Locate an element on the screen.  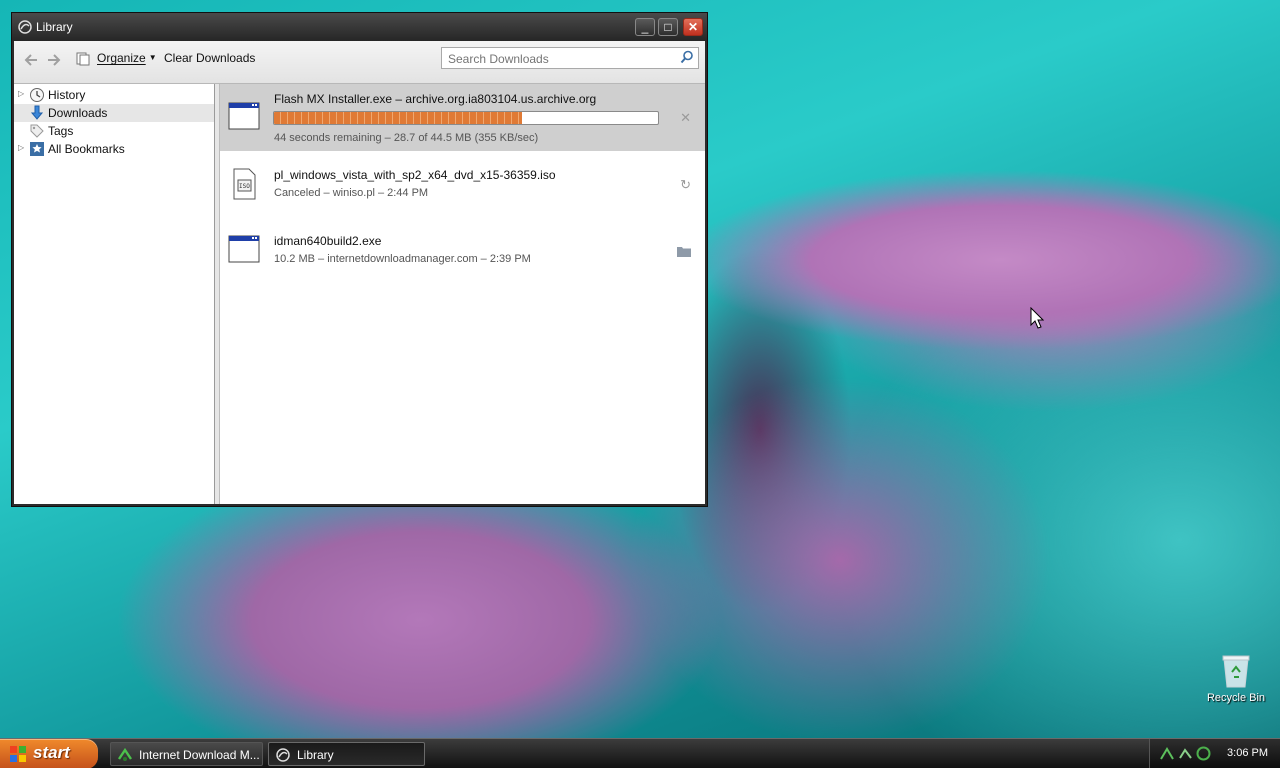
recycle-bin-label: Recycle Bin is located at coordinates (1236, 698).